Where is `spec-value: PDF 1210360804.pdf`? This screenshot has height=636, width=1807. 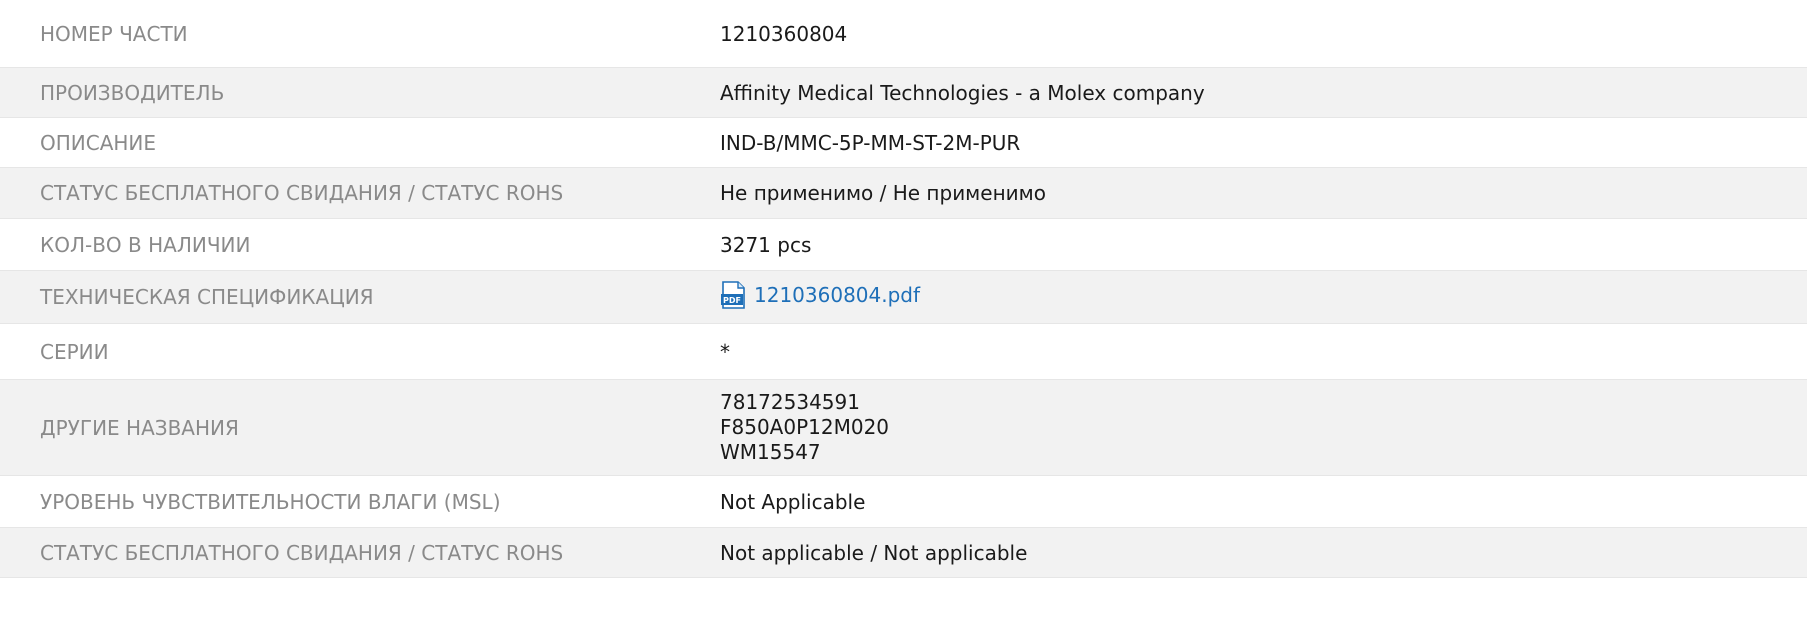
spec-value: PDF 1210360804.pdf is located at coordinates (1263, 297).